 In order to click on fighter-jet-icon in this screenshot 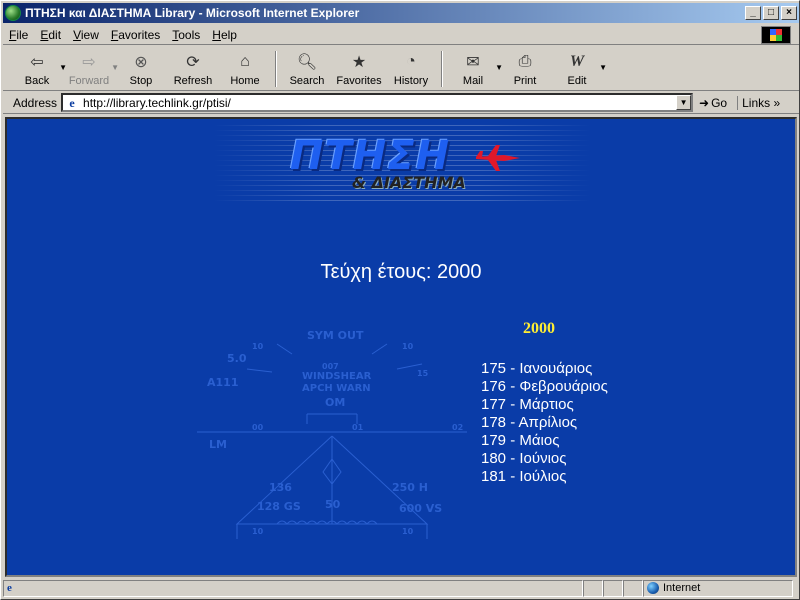, I will do `click(498, 158)`.